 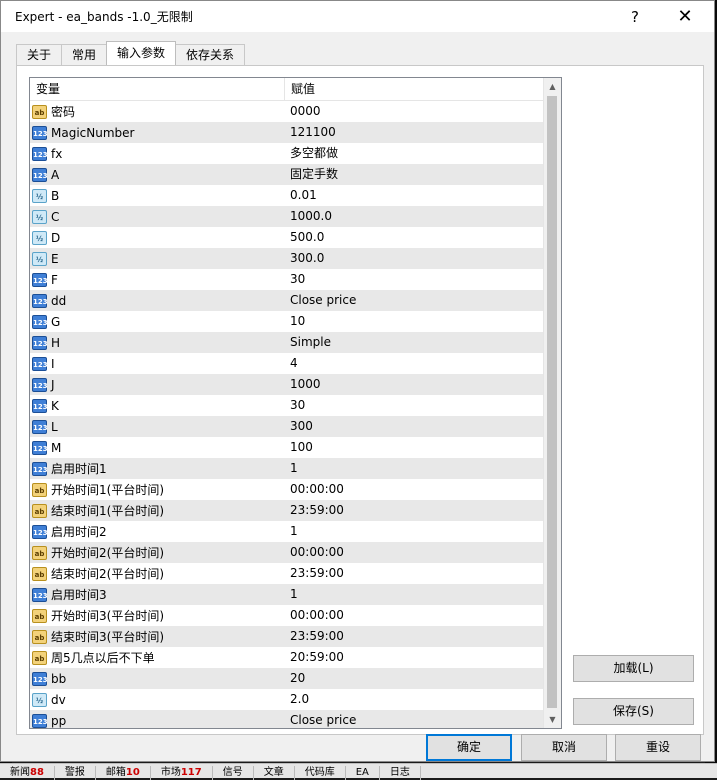 What do you see at coordinates (415, 699) in the screenshot?
I see `value-cell: 2.0` at bounding box center [415, 699].